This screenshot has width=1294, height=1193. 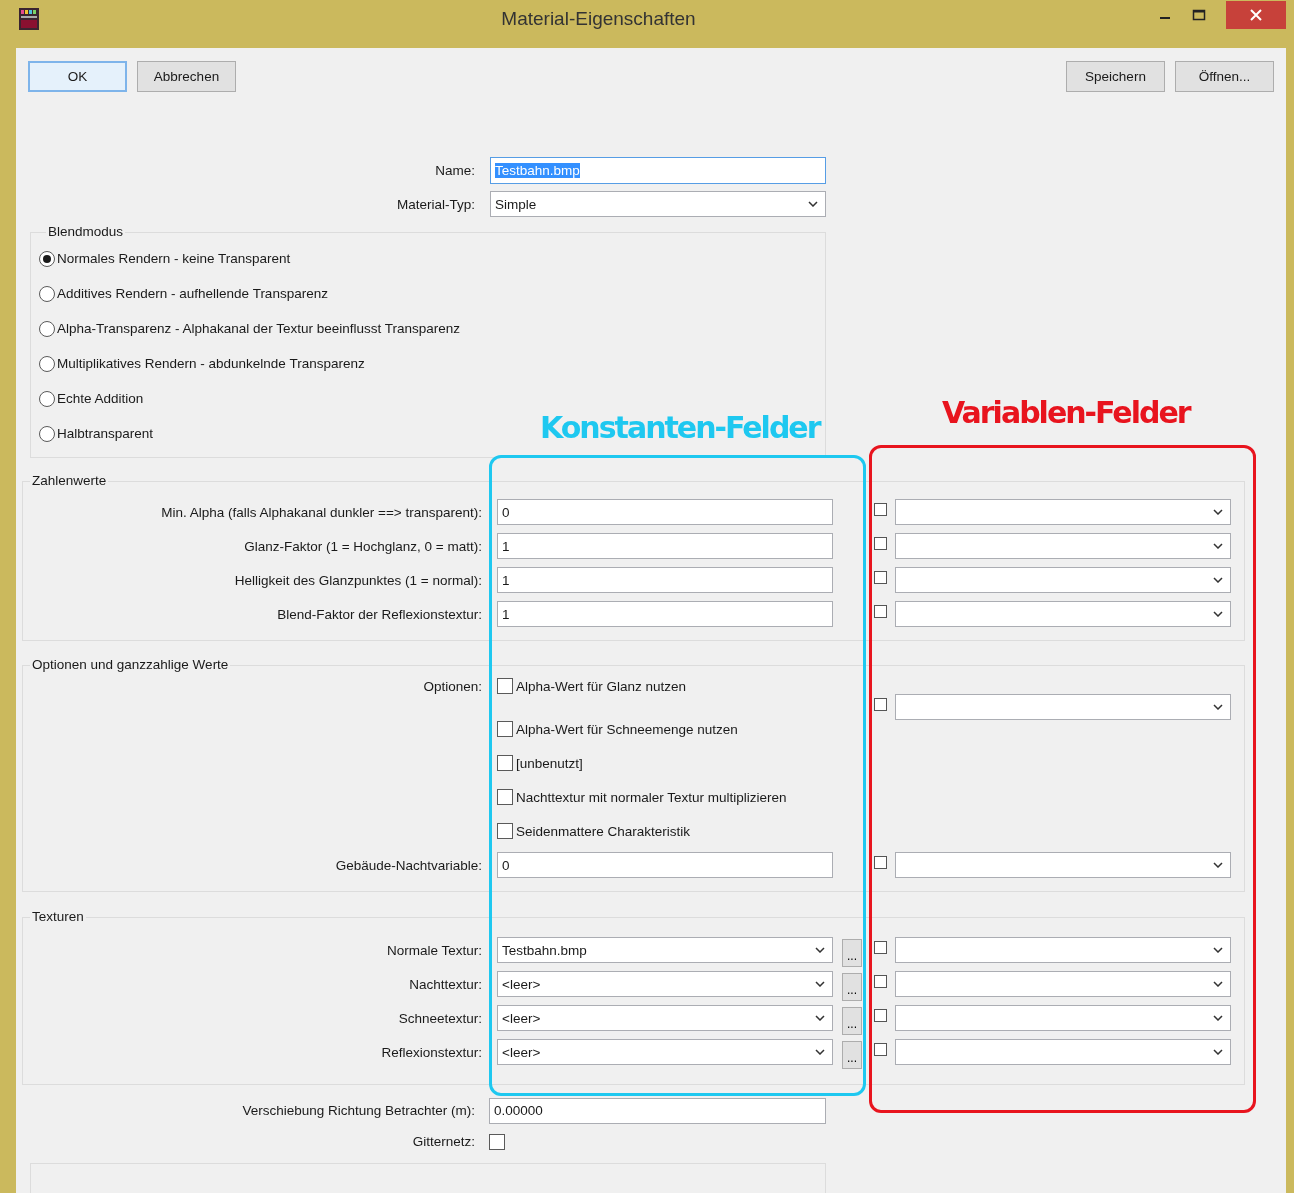 I want to click on group-title: Blendmodus, so click(x=86, y=232).